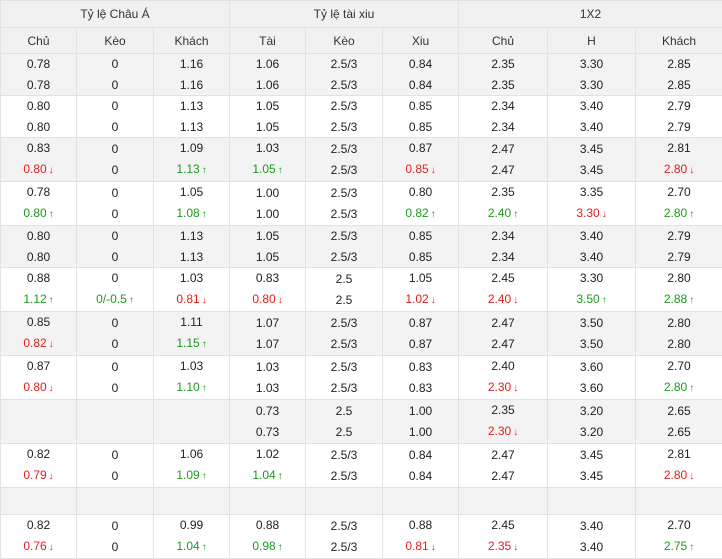  I want to click on opening-value: 0.83, so click(38, 148).